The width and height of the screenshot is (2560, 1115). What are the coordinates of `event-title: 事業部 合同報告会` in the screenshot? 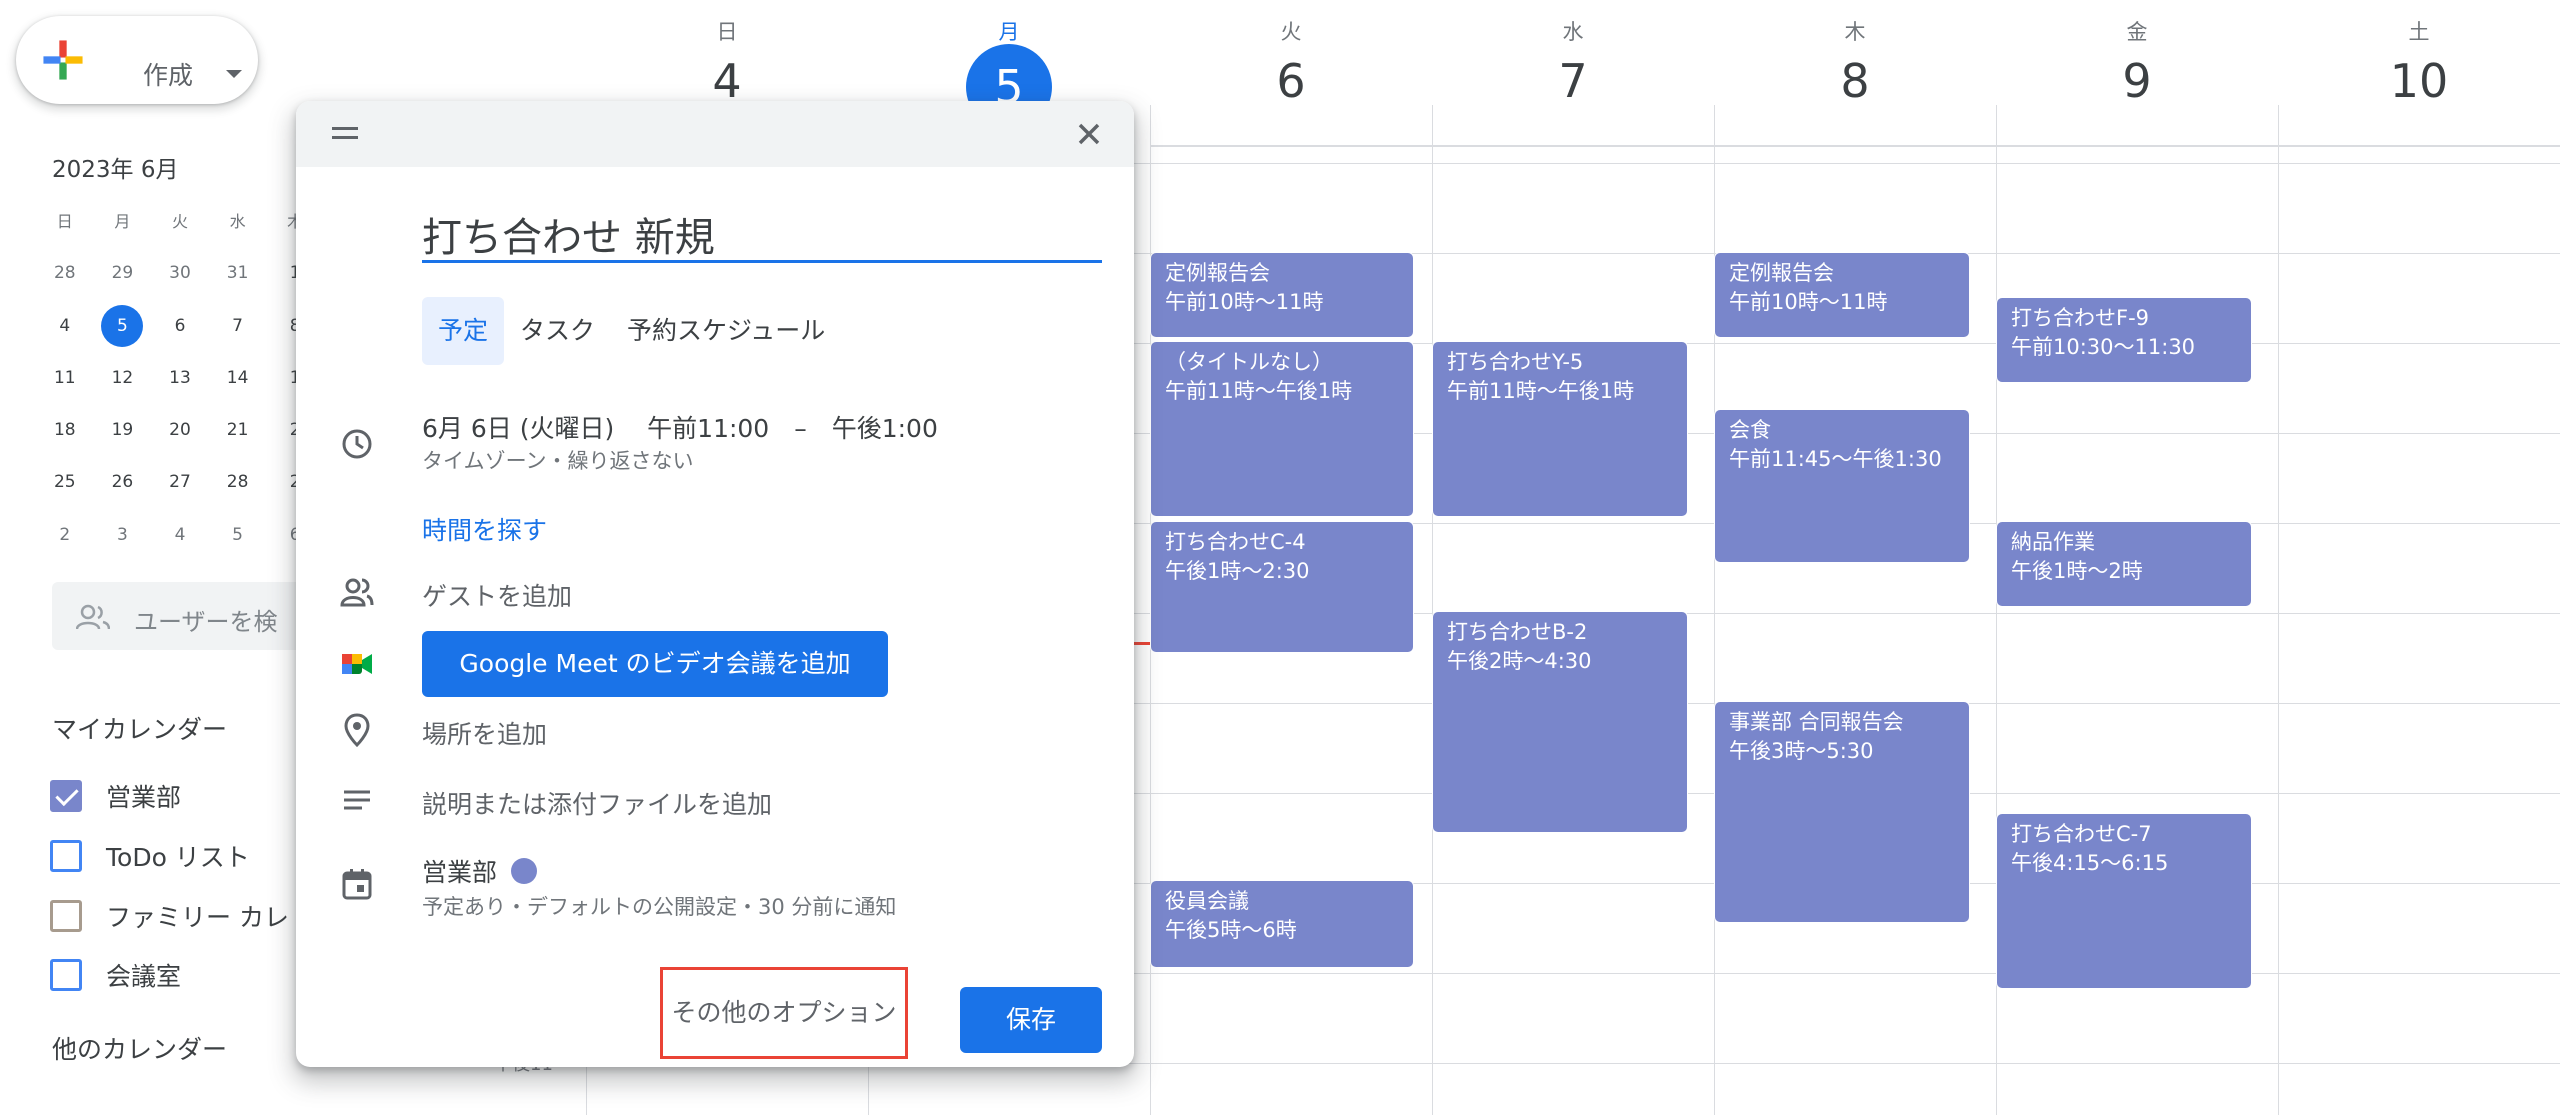 It's located at (1816, 722).